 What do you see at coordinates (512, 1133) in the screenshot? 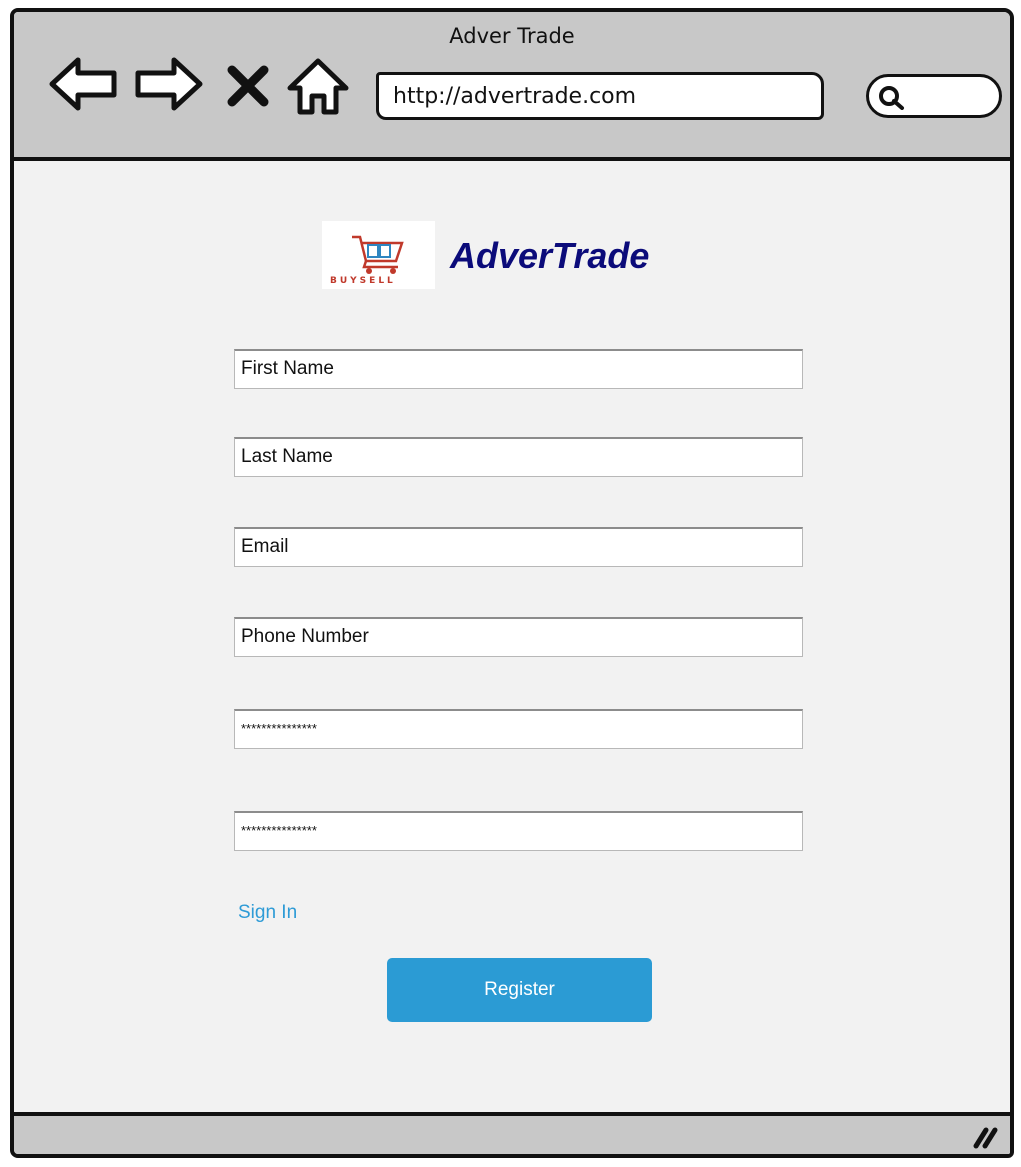
I see `browser-statusbar` at bounding box center [512, 1133].